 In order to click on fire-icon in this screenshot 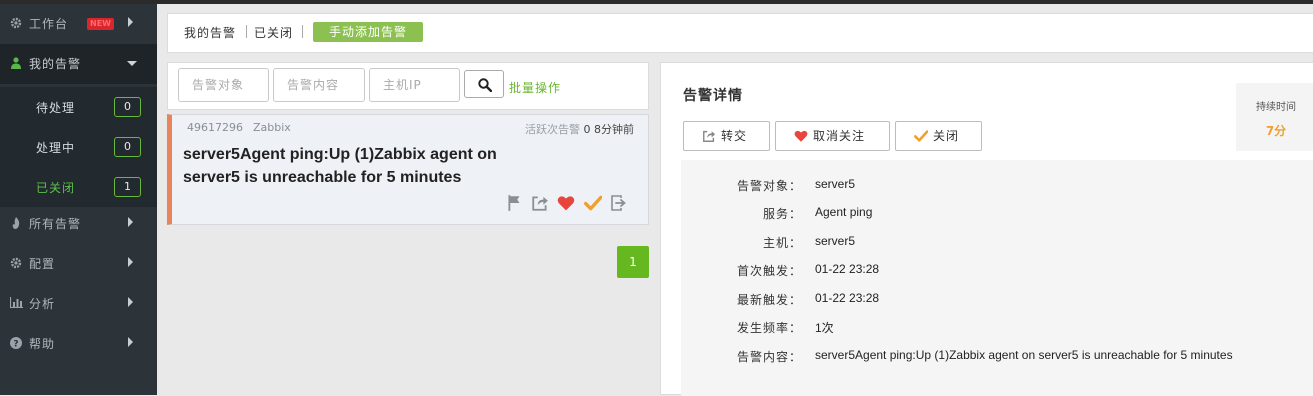, I will do `click(16, 224)`.